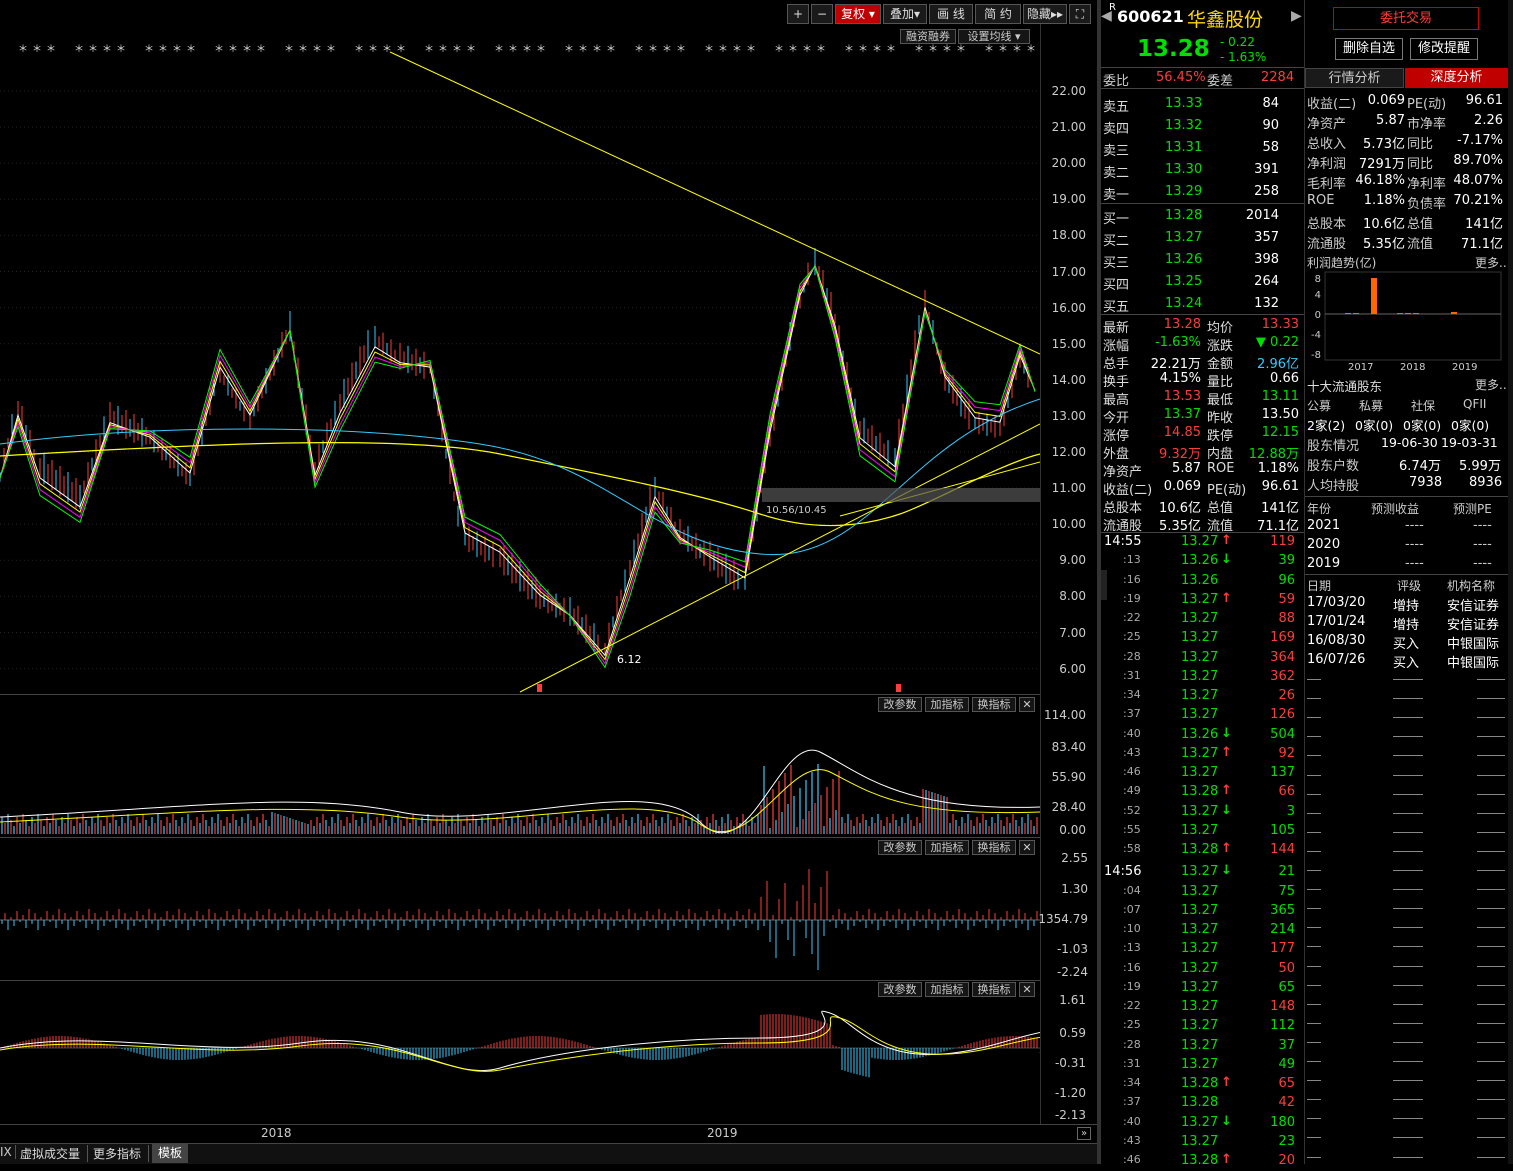  What do you see at coordinates (1282, 1006) in the screenshot?
I see `tick-volume: 148` at bounding box center [1282, 1006].